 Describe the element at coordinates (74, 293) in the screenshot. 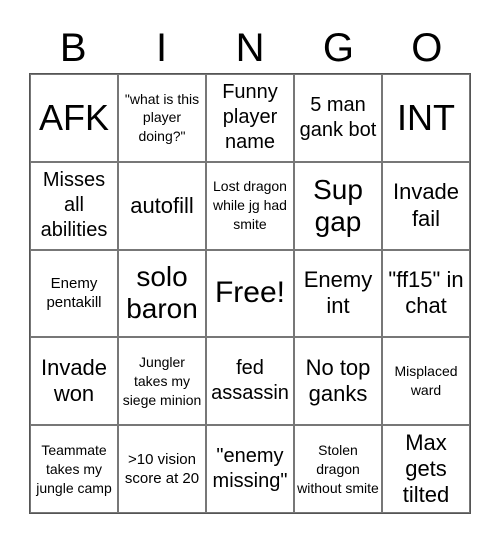

I see `bingo-cell: Enemy pentakill` at that location.